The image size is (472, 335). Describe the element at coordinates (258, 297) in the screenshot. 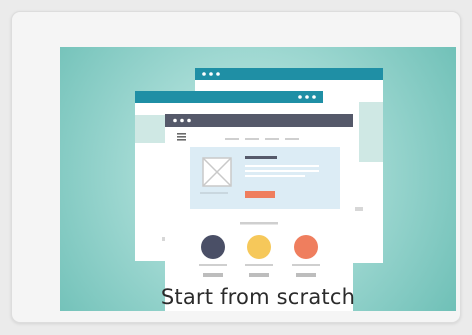

I see `card-caption: Start from scratch` at that location.